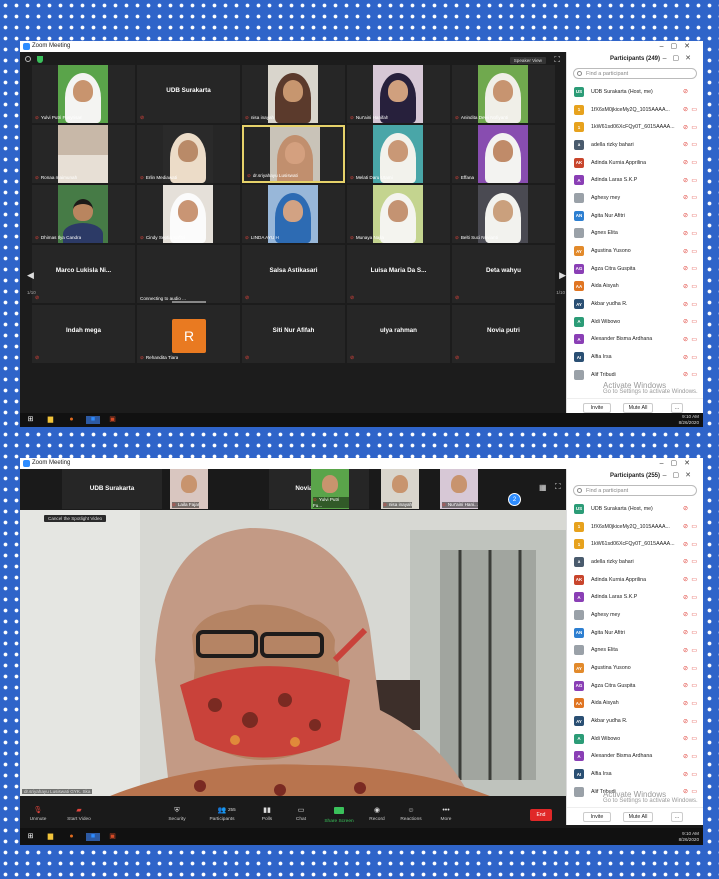  I want to click on participant-tile: ⊘ Cindy Septia Safitri, so click(188, 214).